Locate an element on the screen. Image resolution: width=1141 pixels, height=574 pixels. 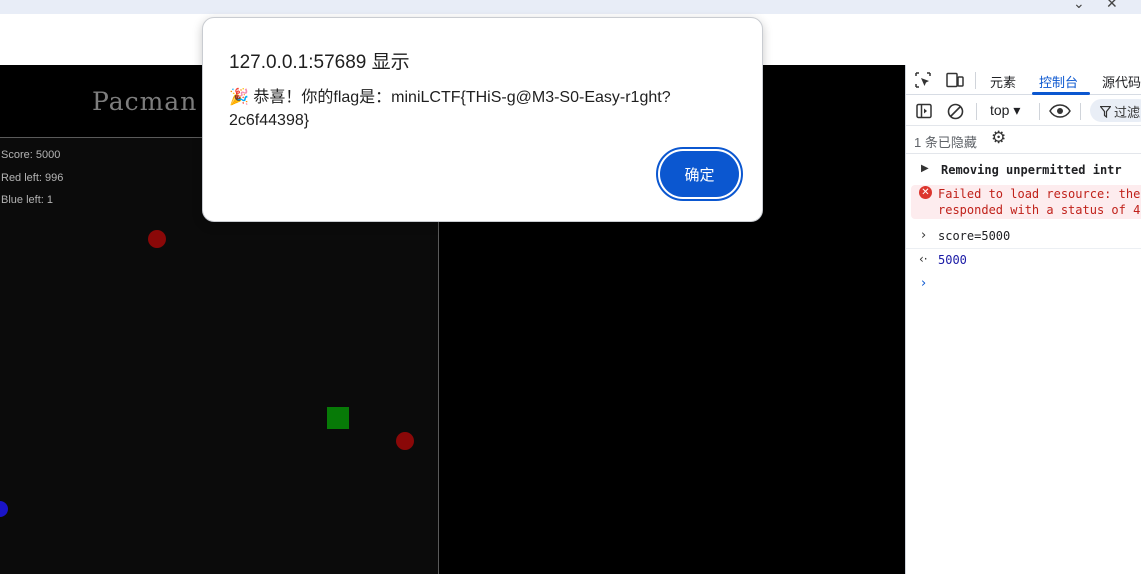
input-chevron-icon: › is located at coordinates (924, 235).